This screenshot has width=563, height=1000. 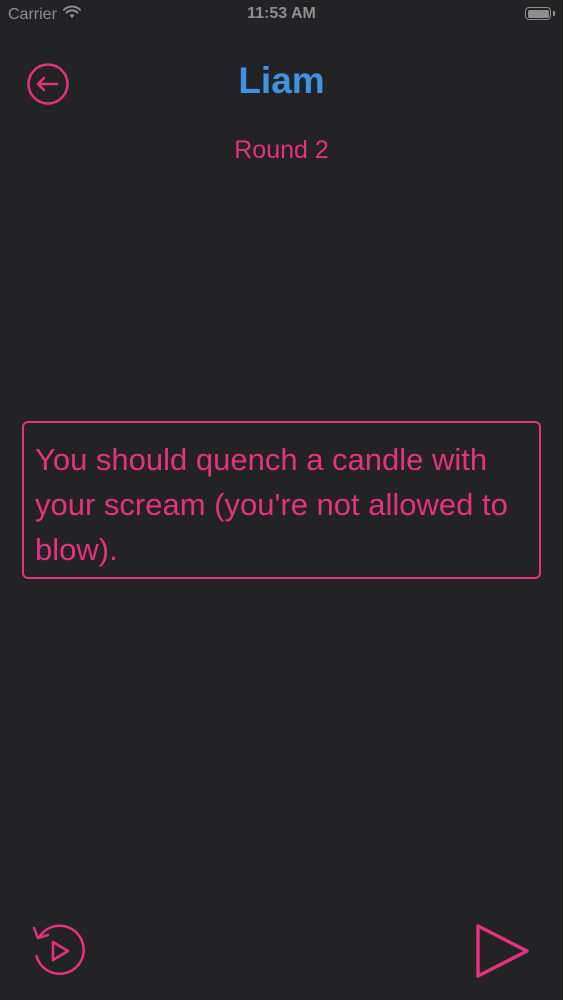 I want to click on battery-level, so click(x=538, y=13).